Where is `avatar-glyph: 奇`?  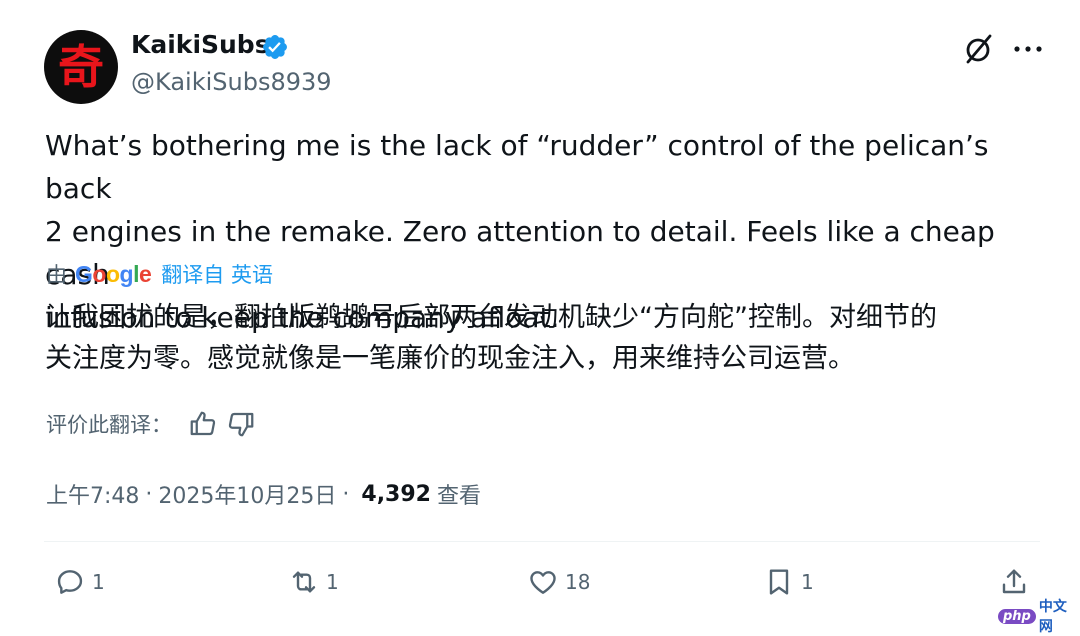
avatar-glyph: 奇 is located at coordinates (81, 67).